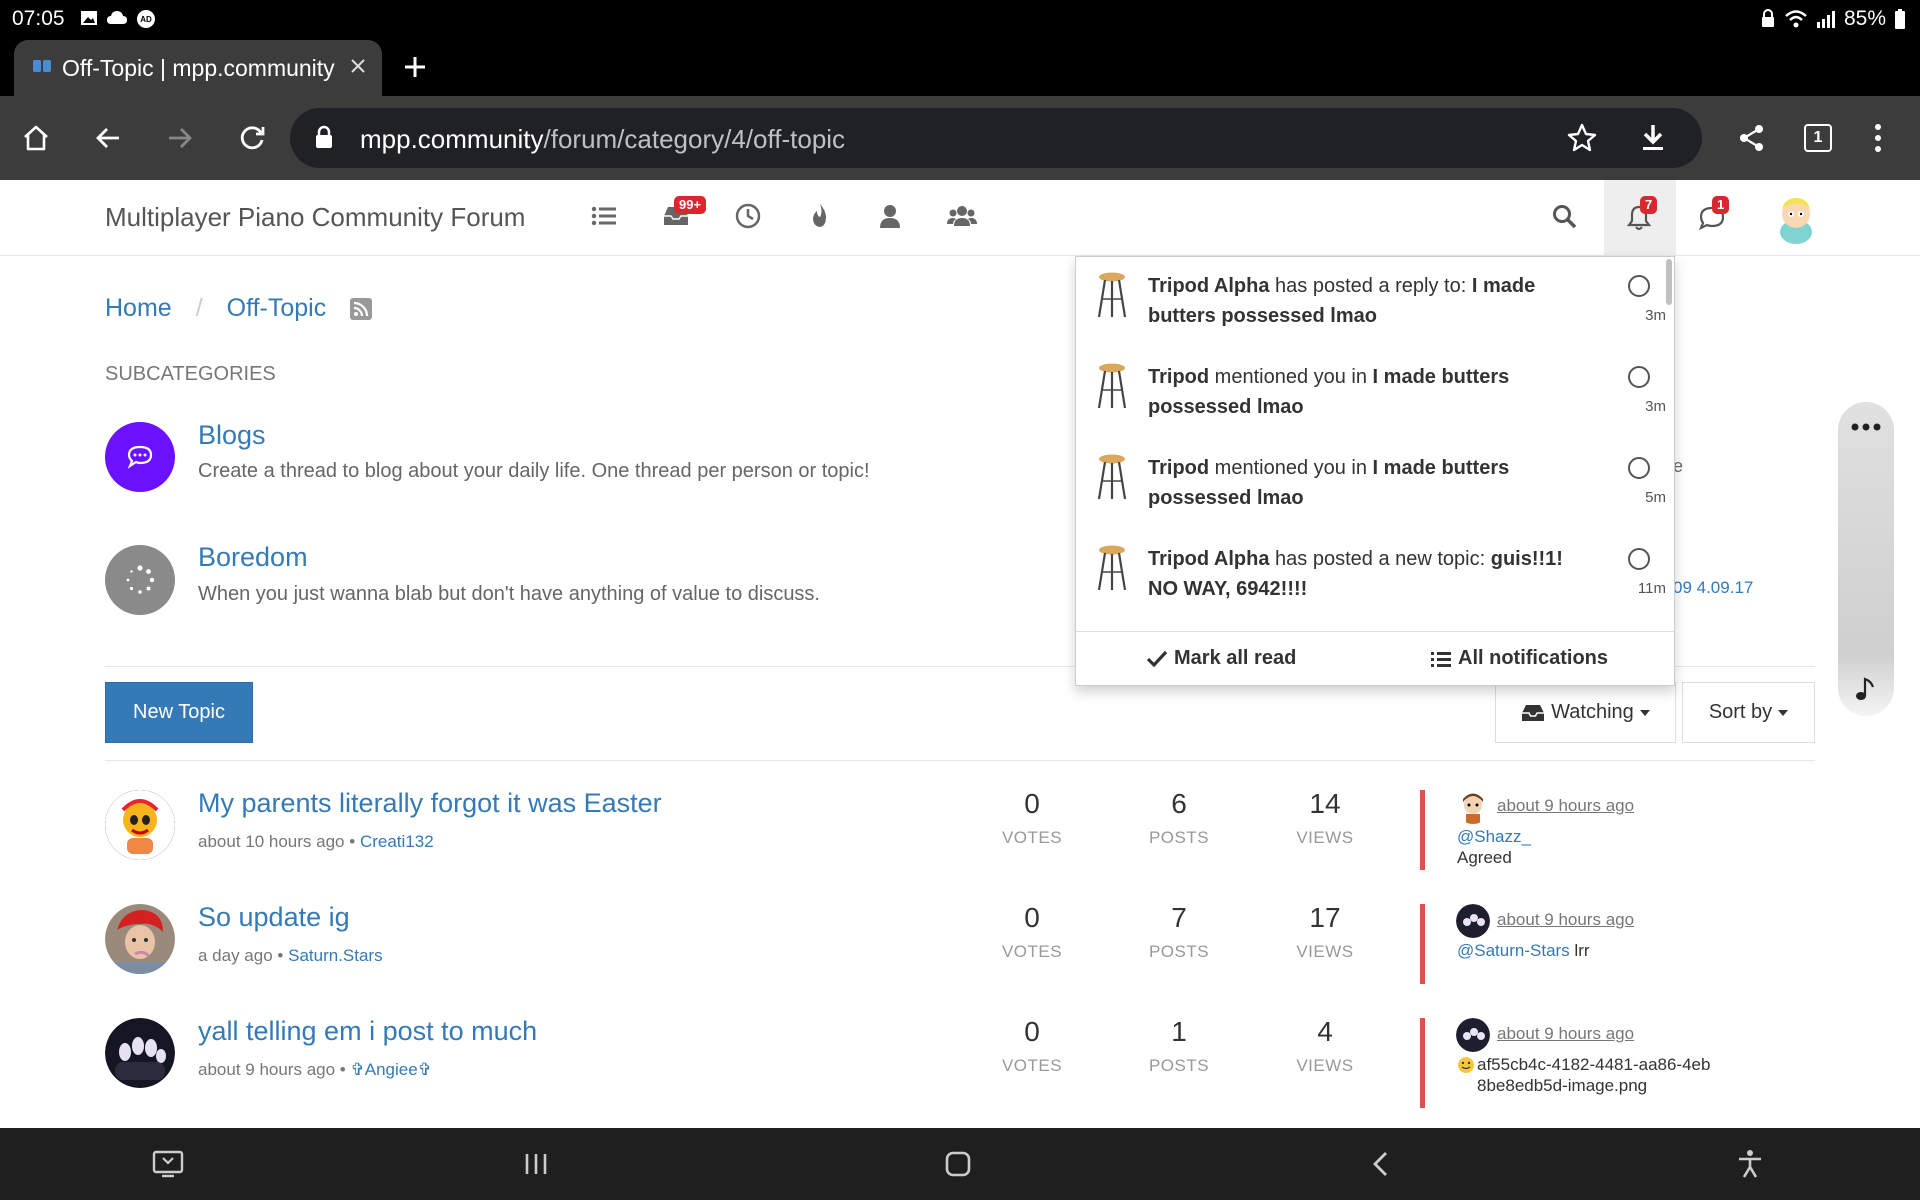 This screenshot has height=1200, width=1920. I want to click on topic-meta: about 10 hours ago • Creati132, so click(316, 842).